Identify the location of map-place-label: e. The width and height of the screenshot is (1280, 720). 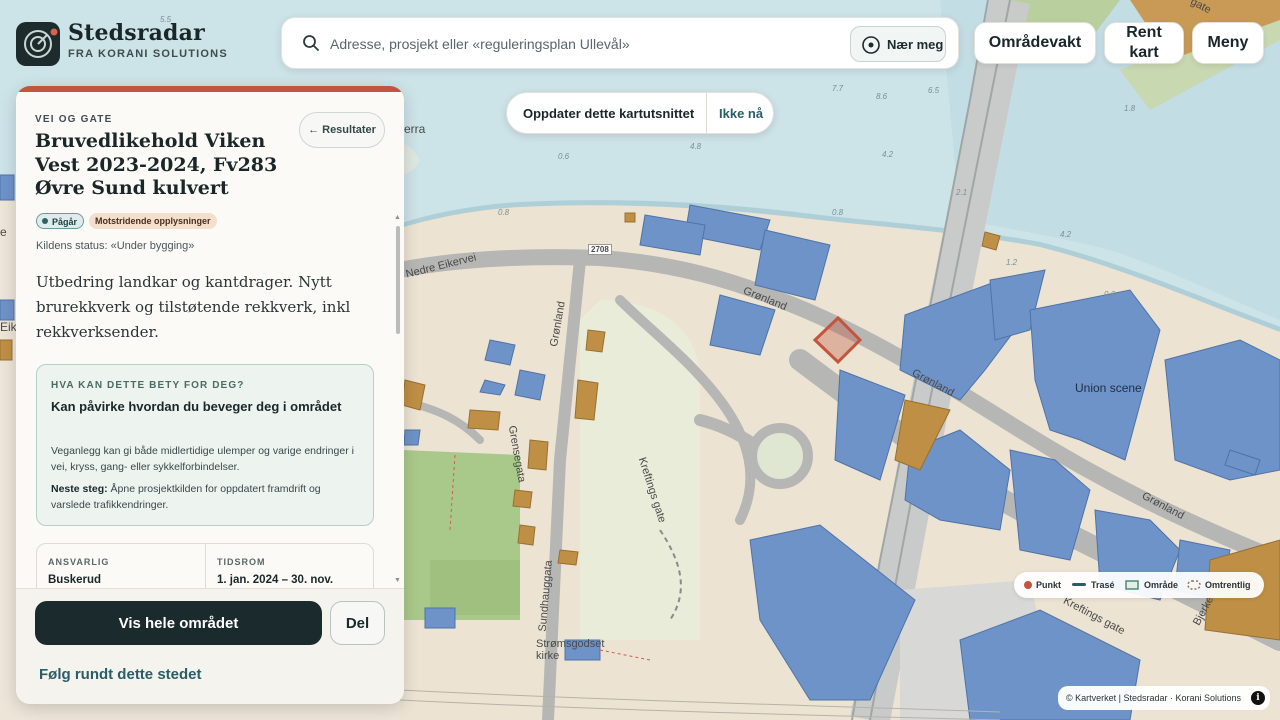
(3, 232).